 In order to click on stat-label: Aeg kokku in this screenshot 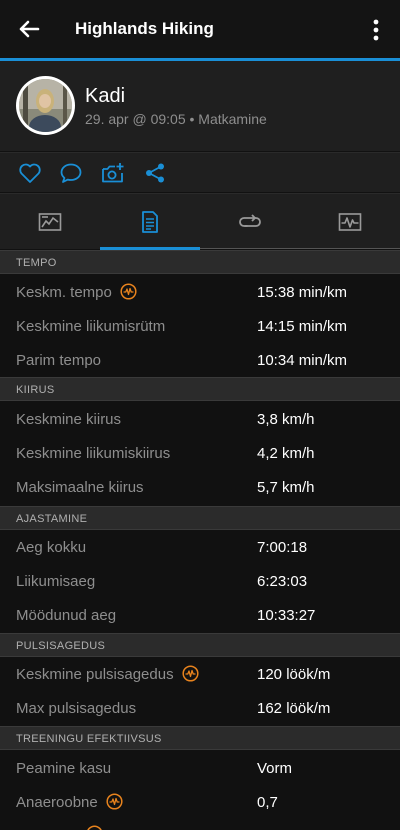, I will do `click(51, 547)`.